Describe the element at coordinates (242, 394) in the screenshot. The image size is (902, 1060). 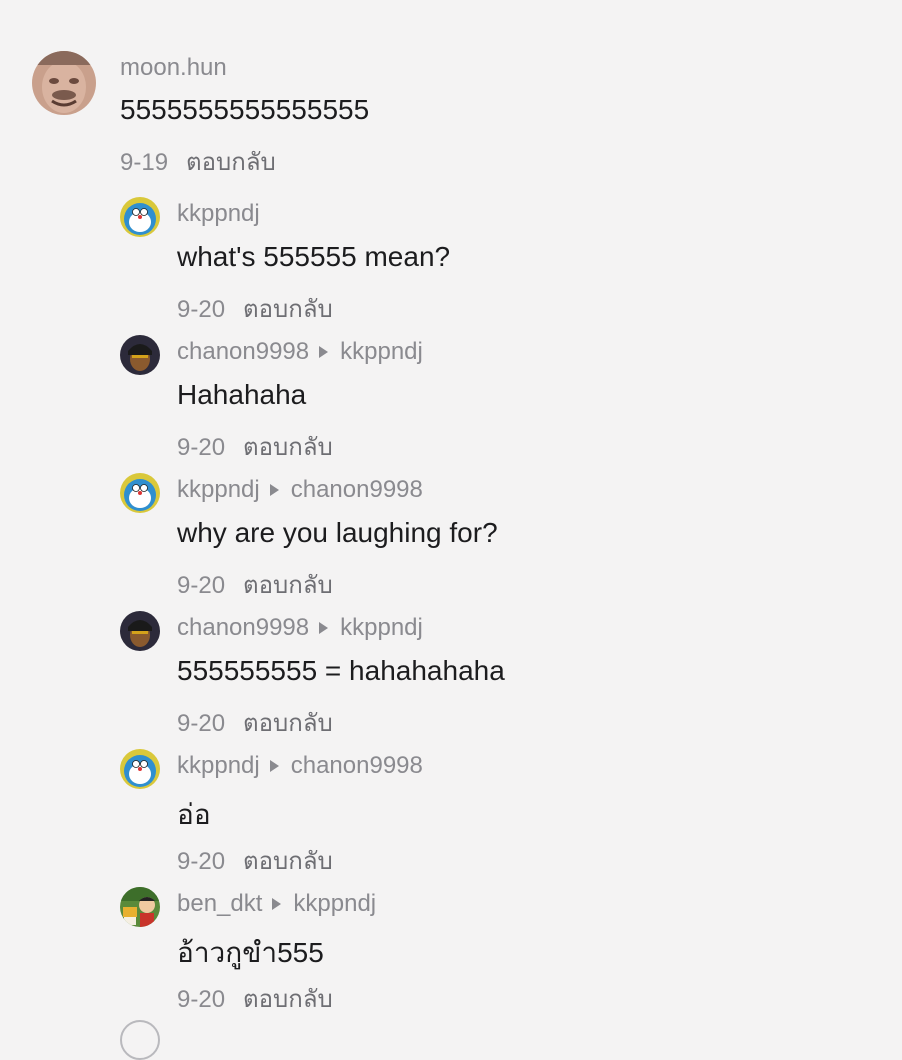
I see `comment-text: Hahahaha` at that location.